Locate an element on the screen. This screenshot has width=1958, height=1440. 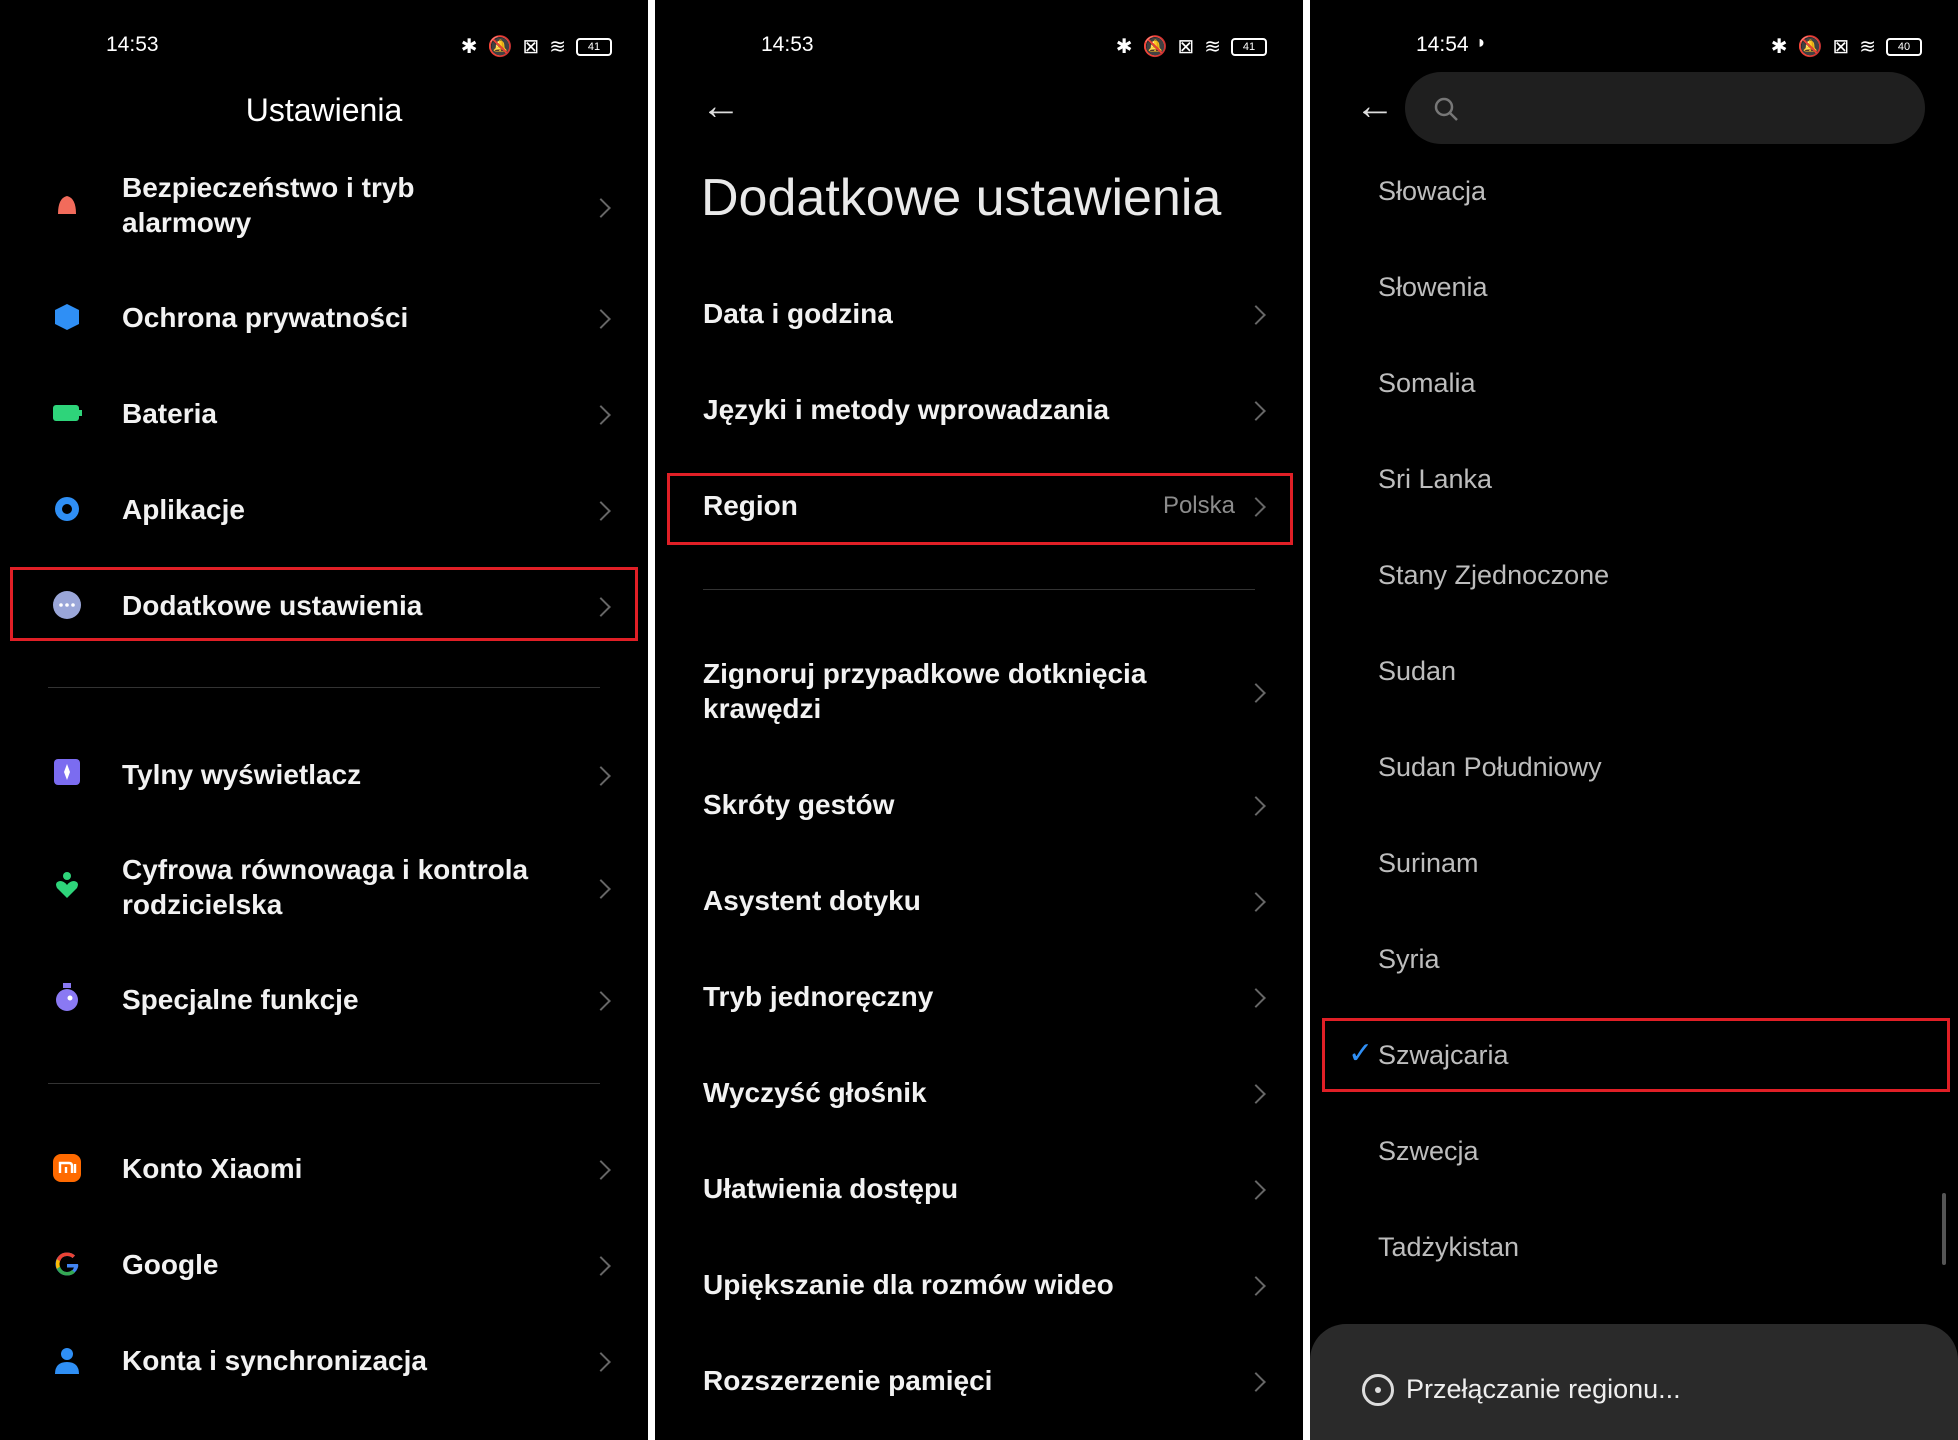
mute-vibrate-icon: 🔕 is located at coordinates (500, 47).